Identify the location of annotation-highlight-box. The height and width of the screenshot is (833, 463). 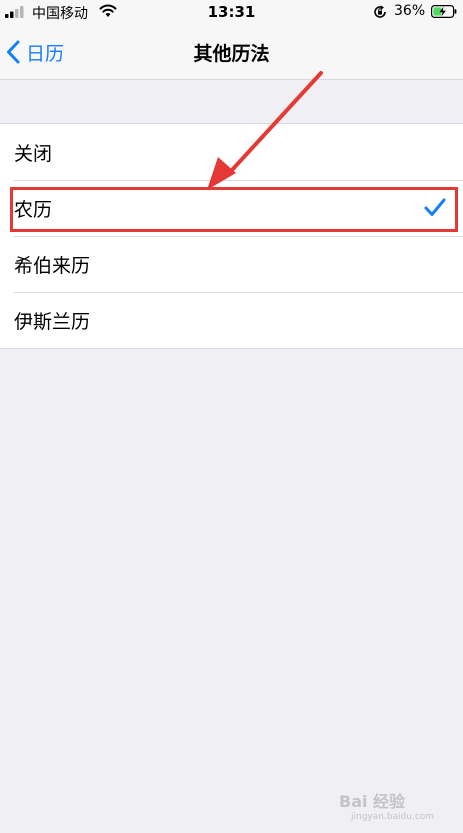
(234, 209).